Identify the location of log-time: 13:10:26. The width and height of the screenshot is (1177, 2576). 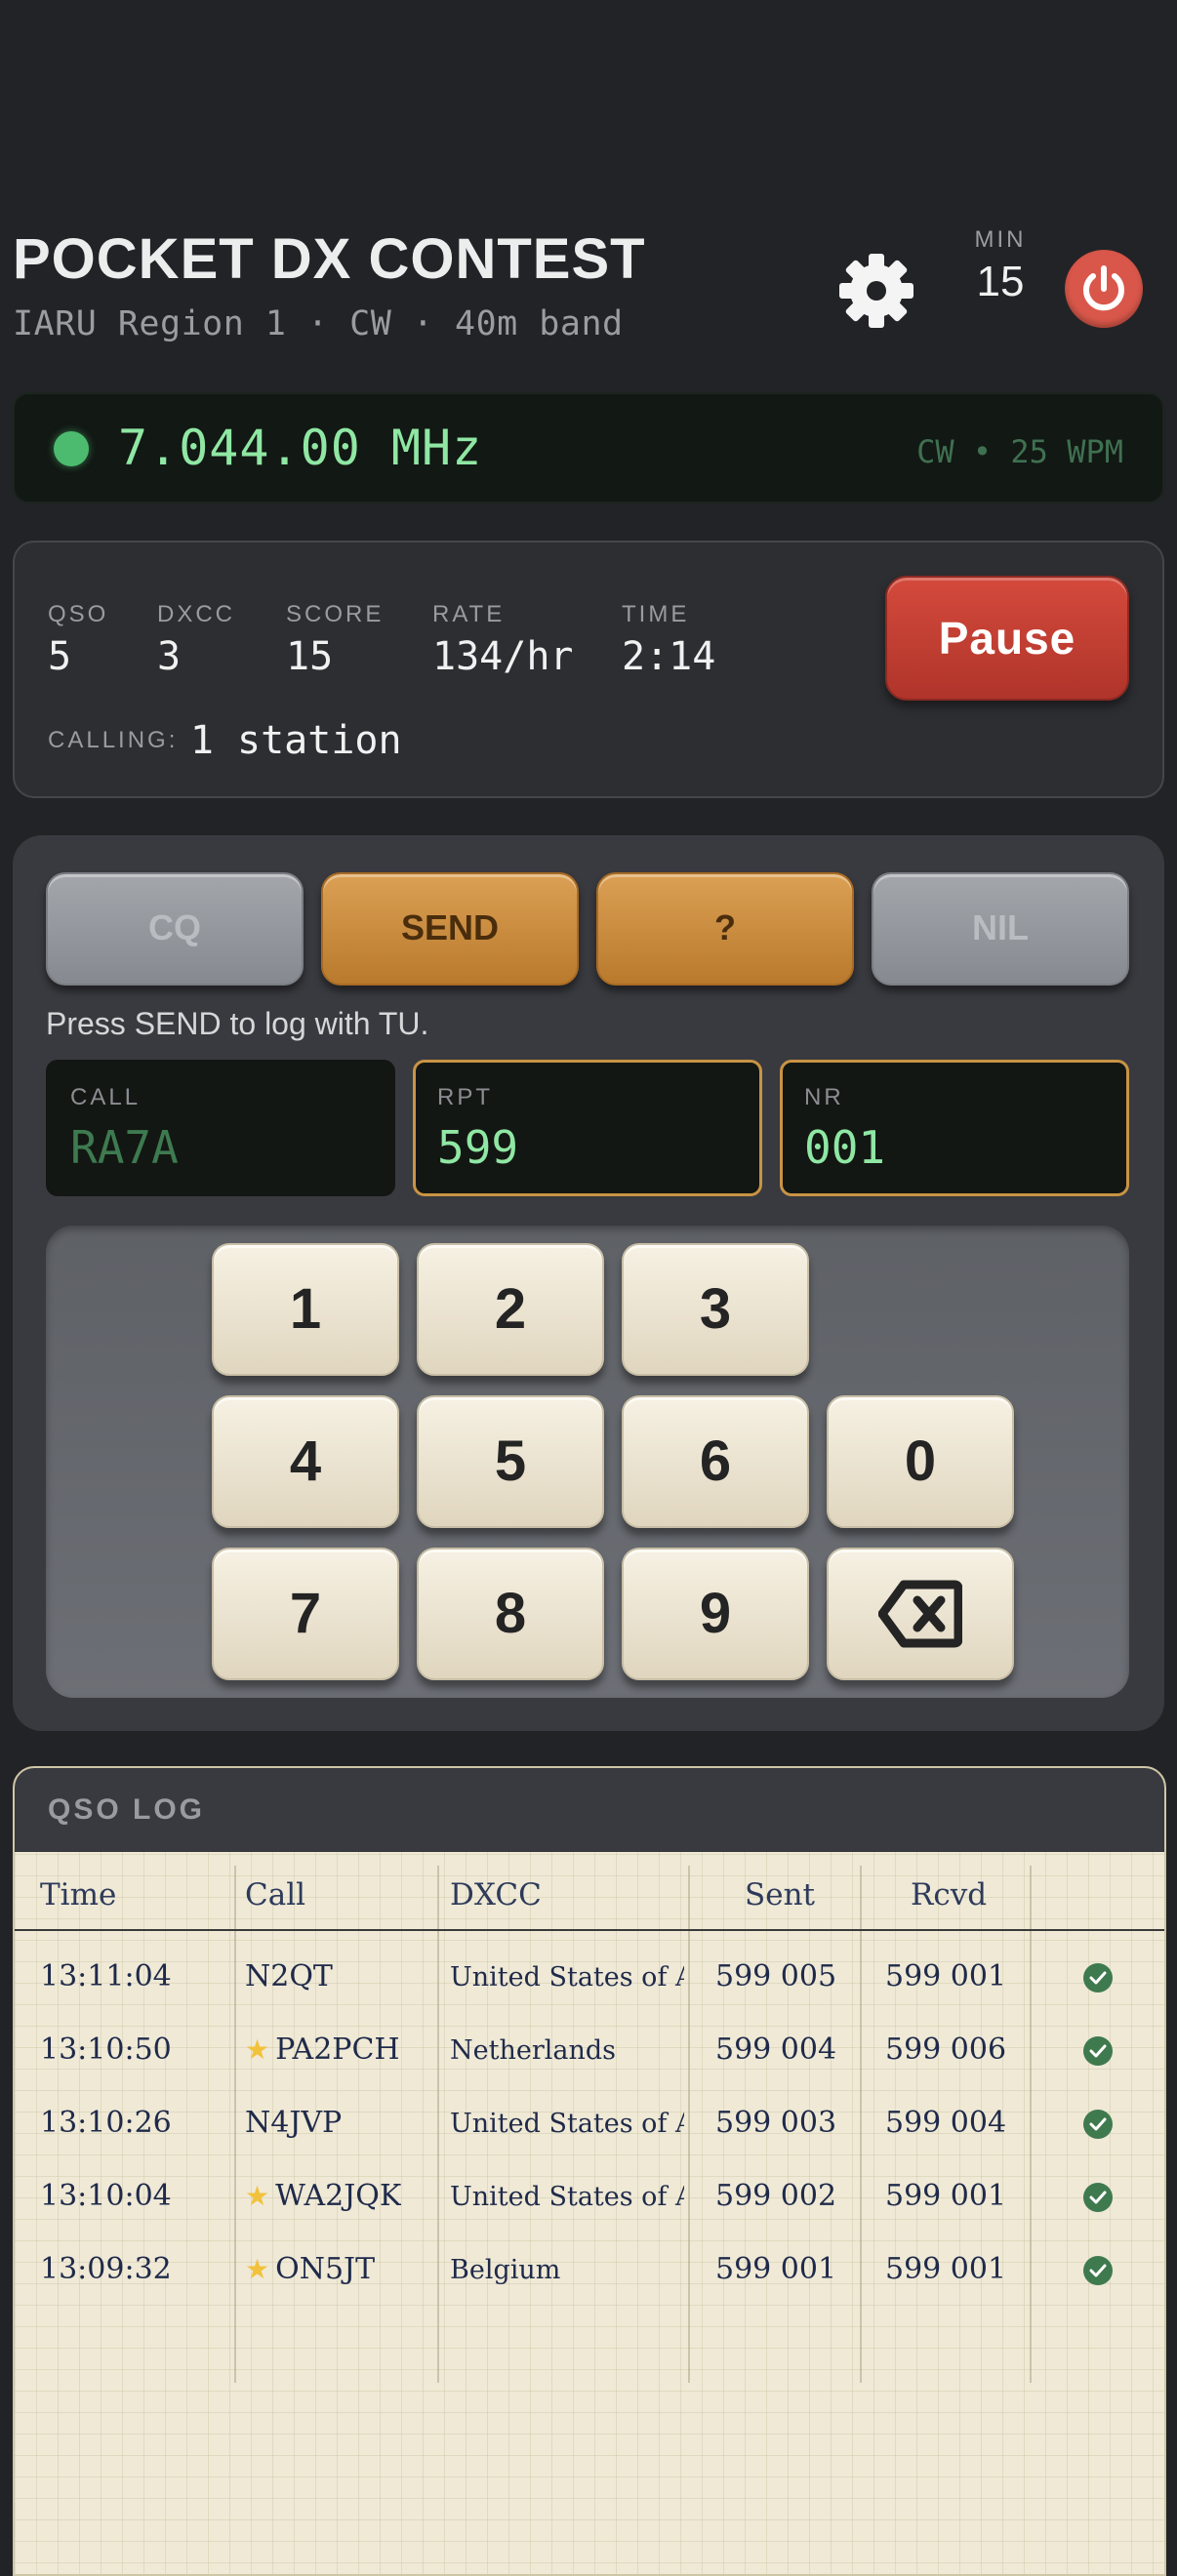
(106, 2123).